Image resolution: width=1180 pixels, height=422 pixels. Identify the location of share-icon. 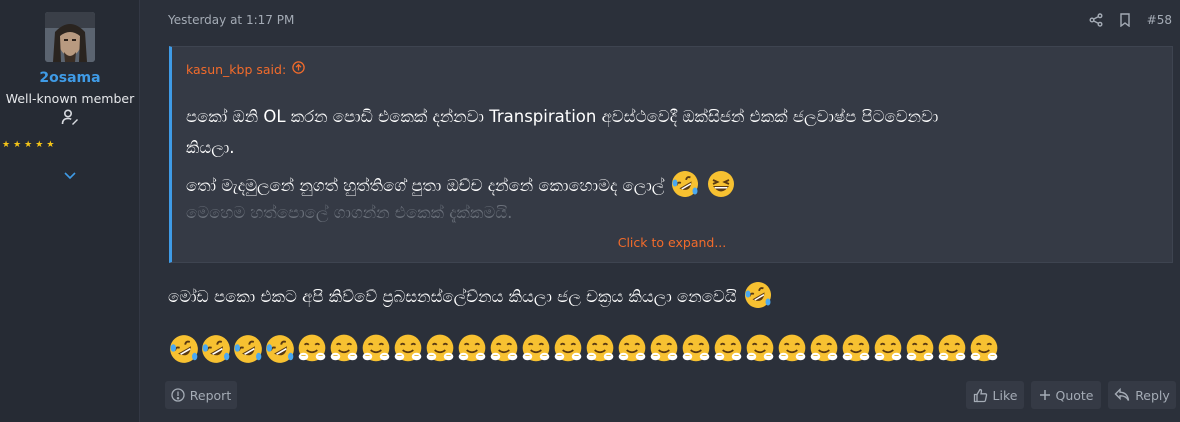
(1096, 20).